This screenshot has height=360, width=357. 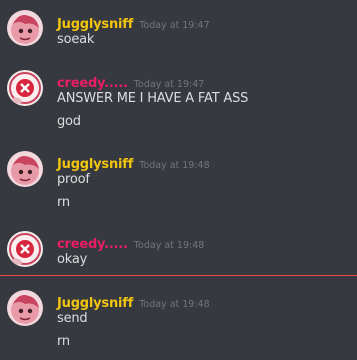 I want to click on message-text: send, so click(x=72, y=318).